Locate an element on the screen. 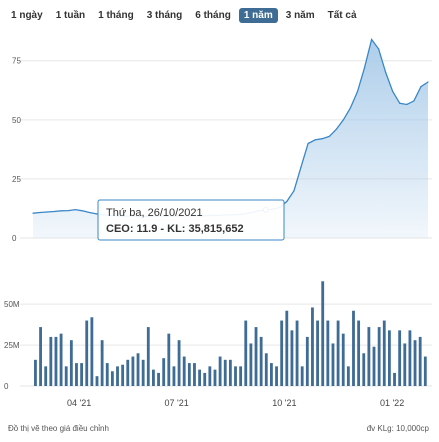 This screenshot has height=442, width=439. price-y-tick: 75 is located at coordinates (16, 61).